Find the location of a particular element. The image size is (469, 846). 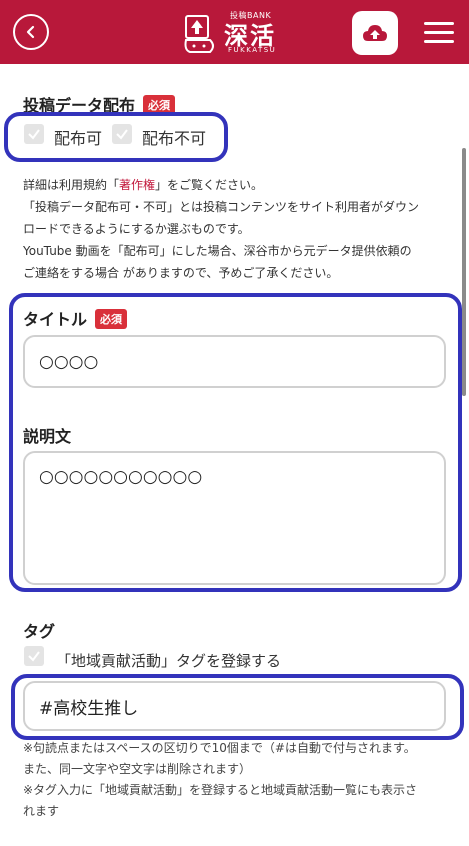

distribution-allow-label: 配布可 is located at coordinates (78, 137).